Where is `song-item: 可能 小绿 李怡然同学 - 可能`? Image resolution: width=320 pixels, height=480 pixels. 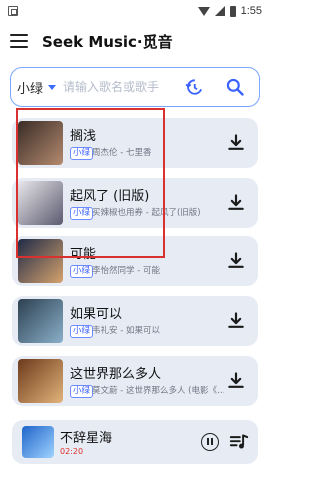 song-item: 可能 小绿 李怡然同学 - 可能 is located at coordinates (135, 261).